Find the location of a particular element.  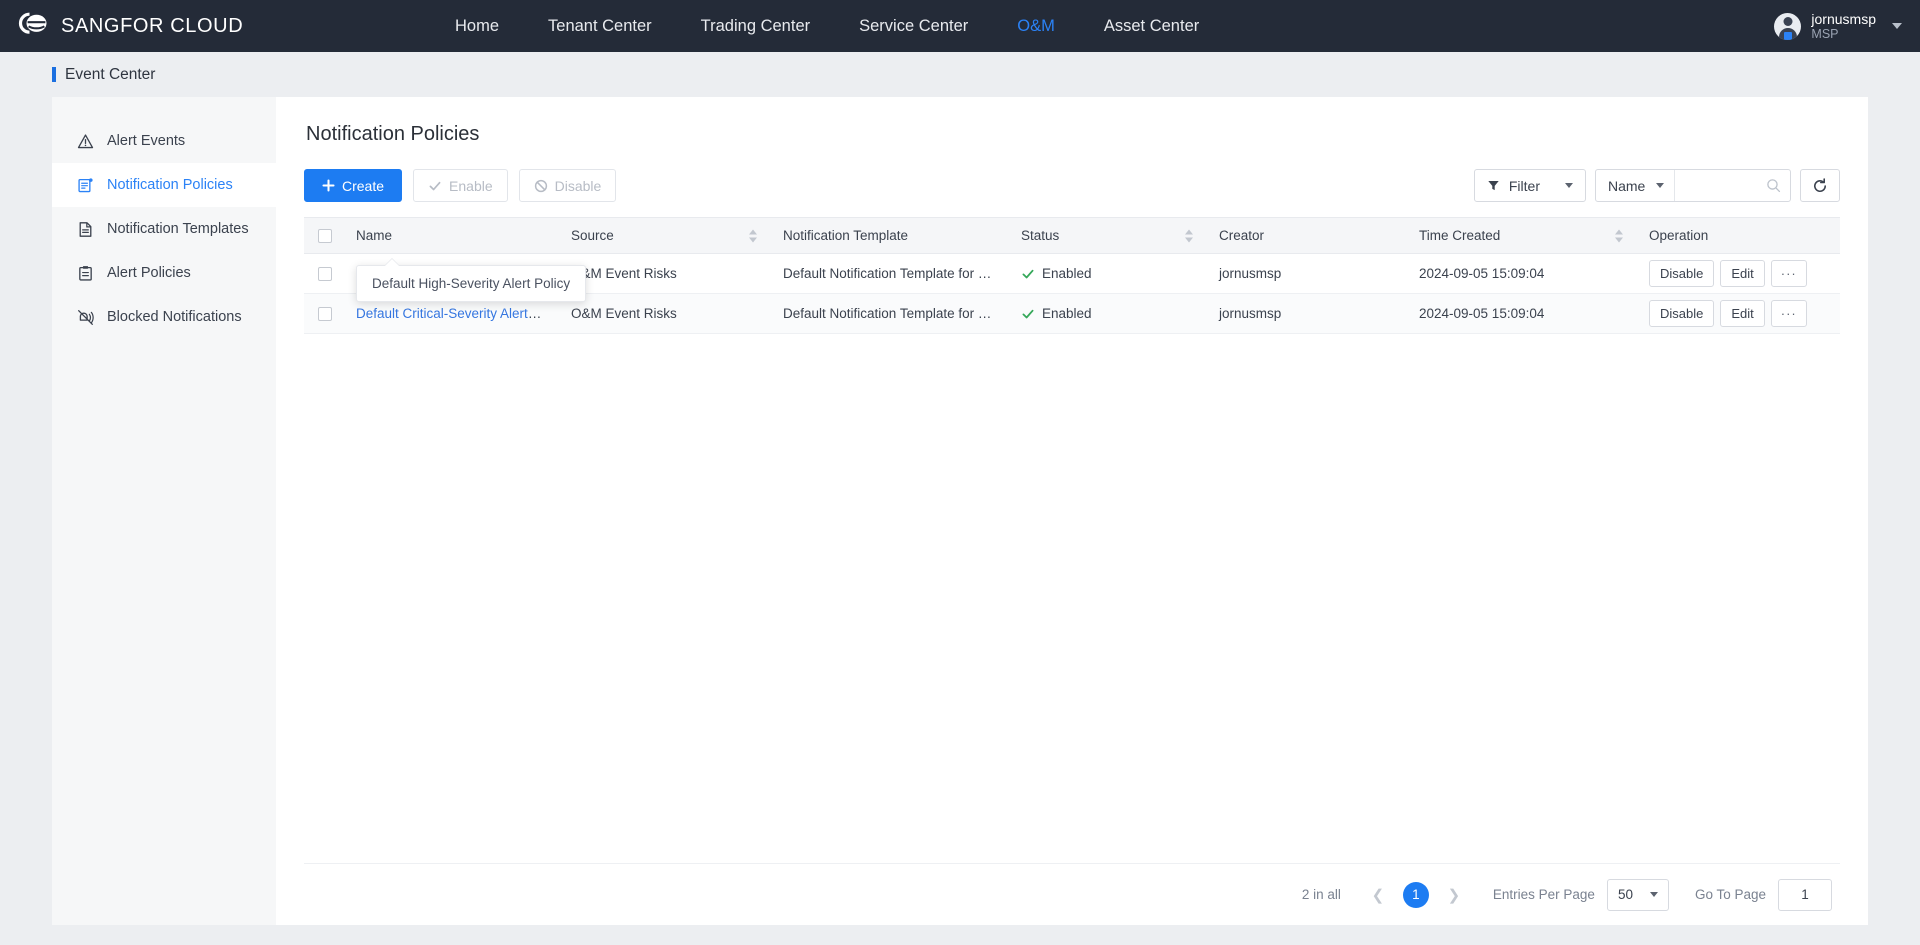

bell-muted-icon is located at coordinates (86, 317).